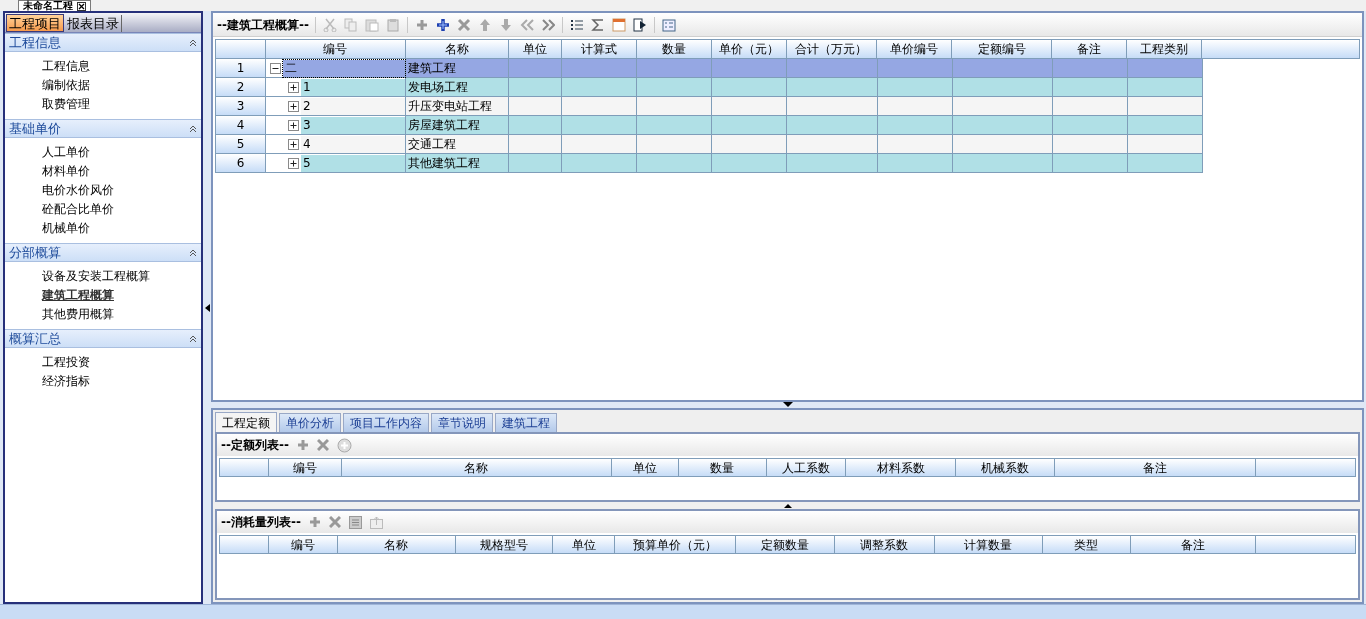  What do you see at coordinates (103, 42) in the screenshot?
I see `section-header: 工程信息` at bounding box center [103, 42].